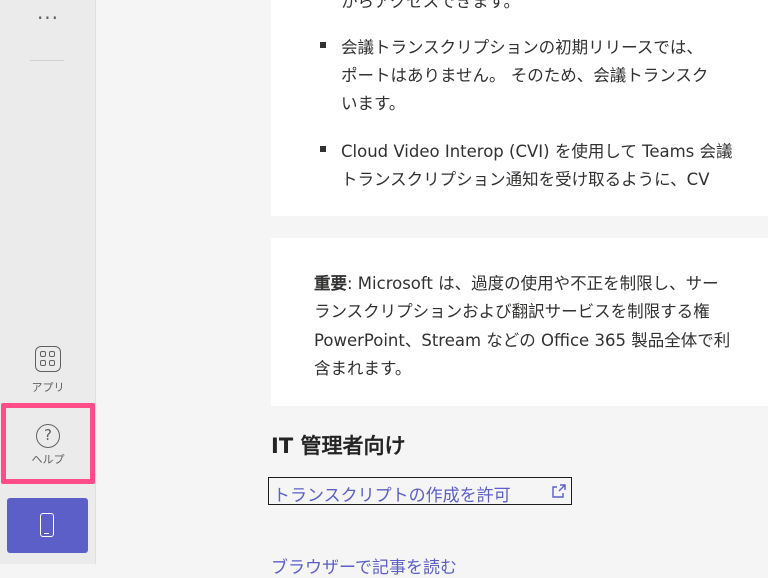 The height and width of the screenshot is (578, 768). Describe the element at coordinates (512, 311) in the screenshot. I see `paragraph-text: ランスクリプションおよび翻訳サービスを制限する権` at that location.